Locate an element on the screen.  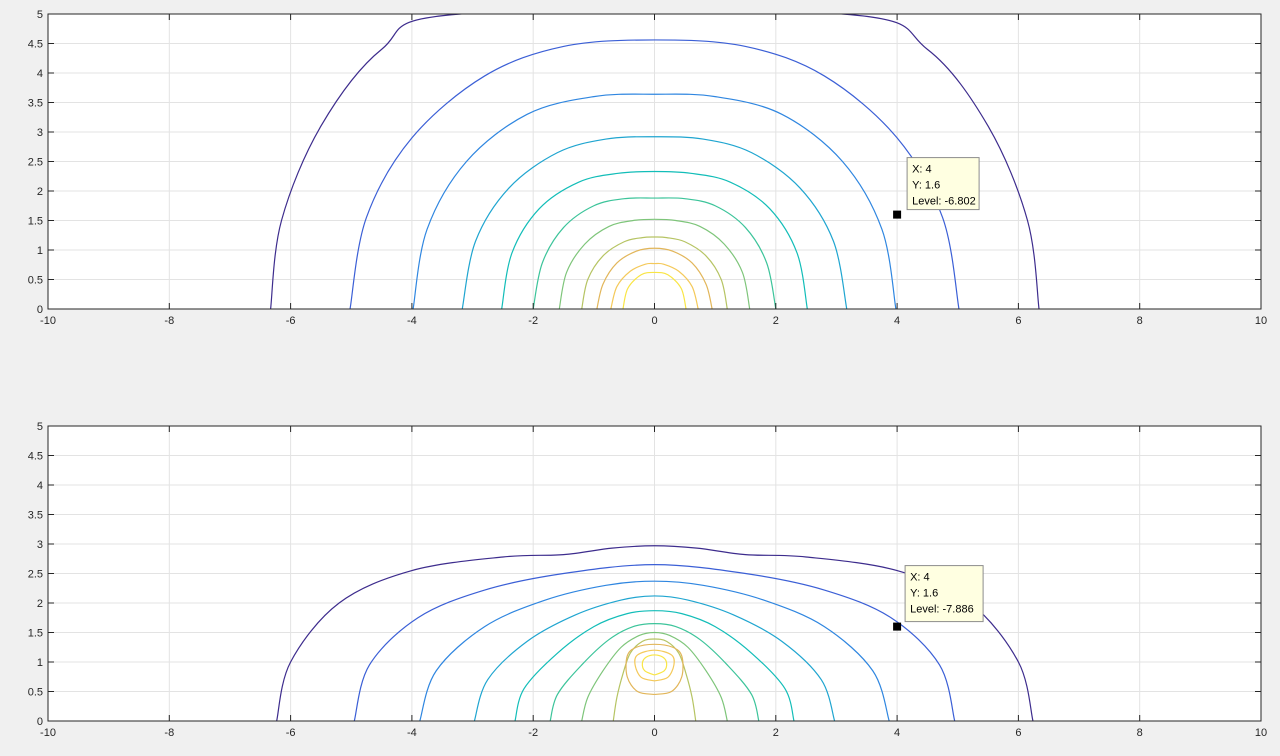
datatip-label: Level: -7.886 is located at coordinates (942, 610).